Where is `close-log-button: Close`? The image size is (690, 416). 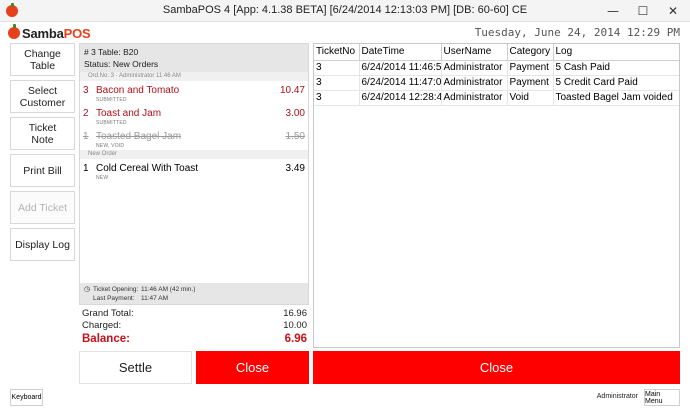
close-log-button: Close is located at coordinates (496, 367).